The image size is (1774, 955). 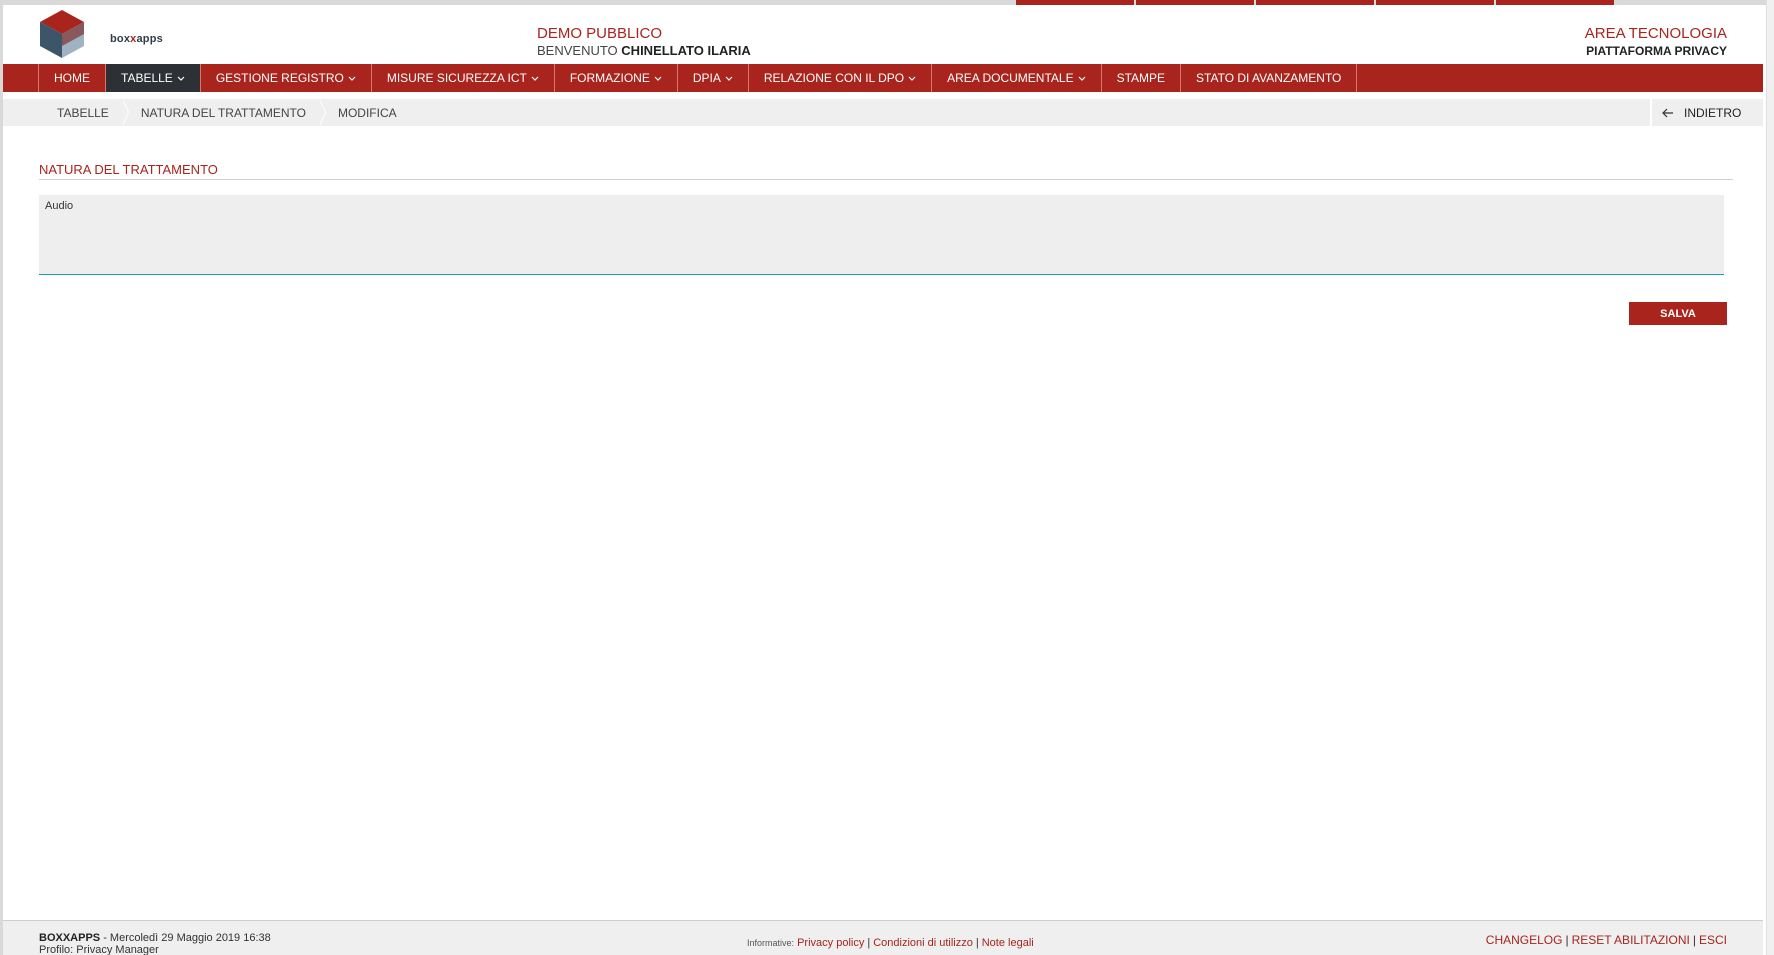 I want to click on nav-item-label: TABELLE, so click(x=147, y=78).